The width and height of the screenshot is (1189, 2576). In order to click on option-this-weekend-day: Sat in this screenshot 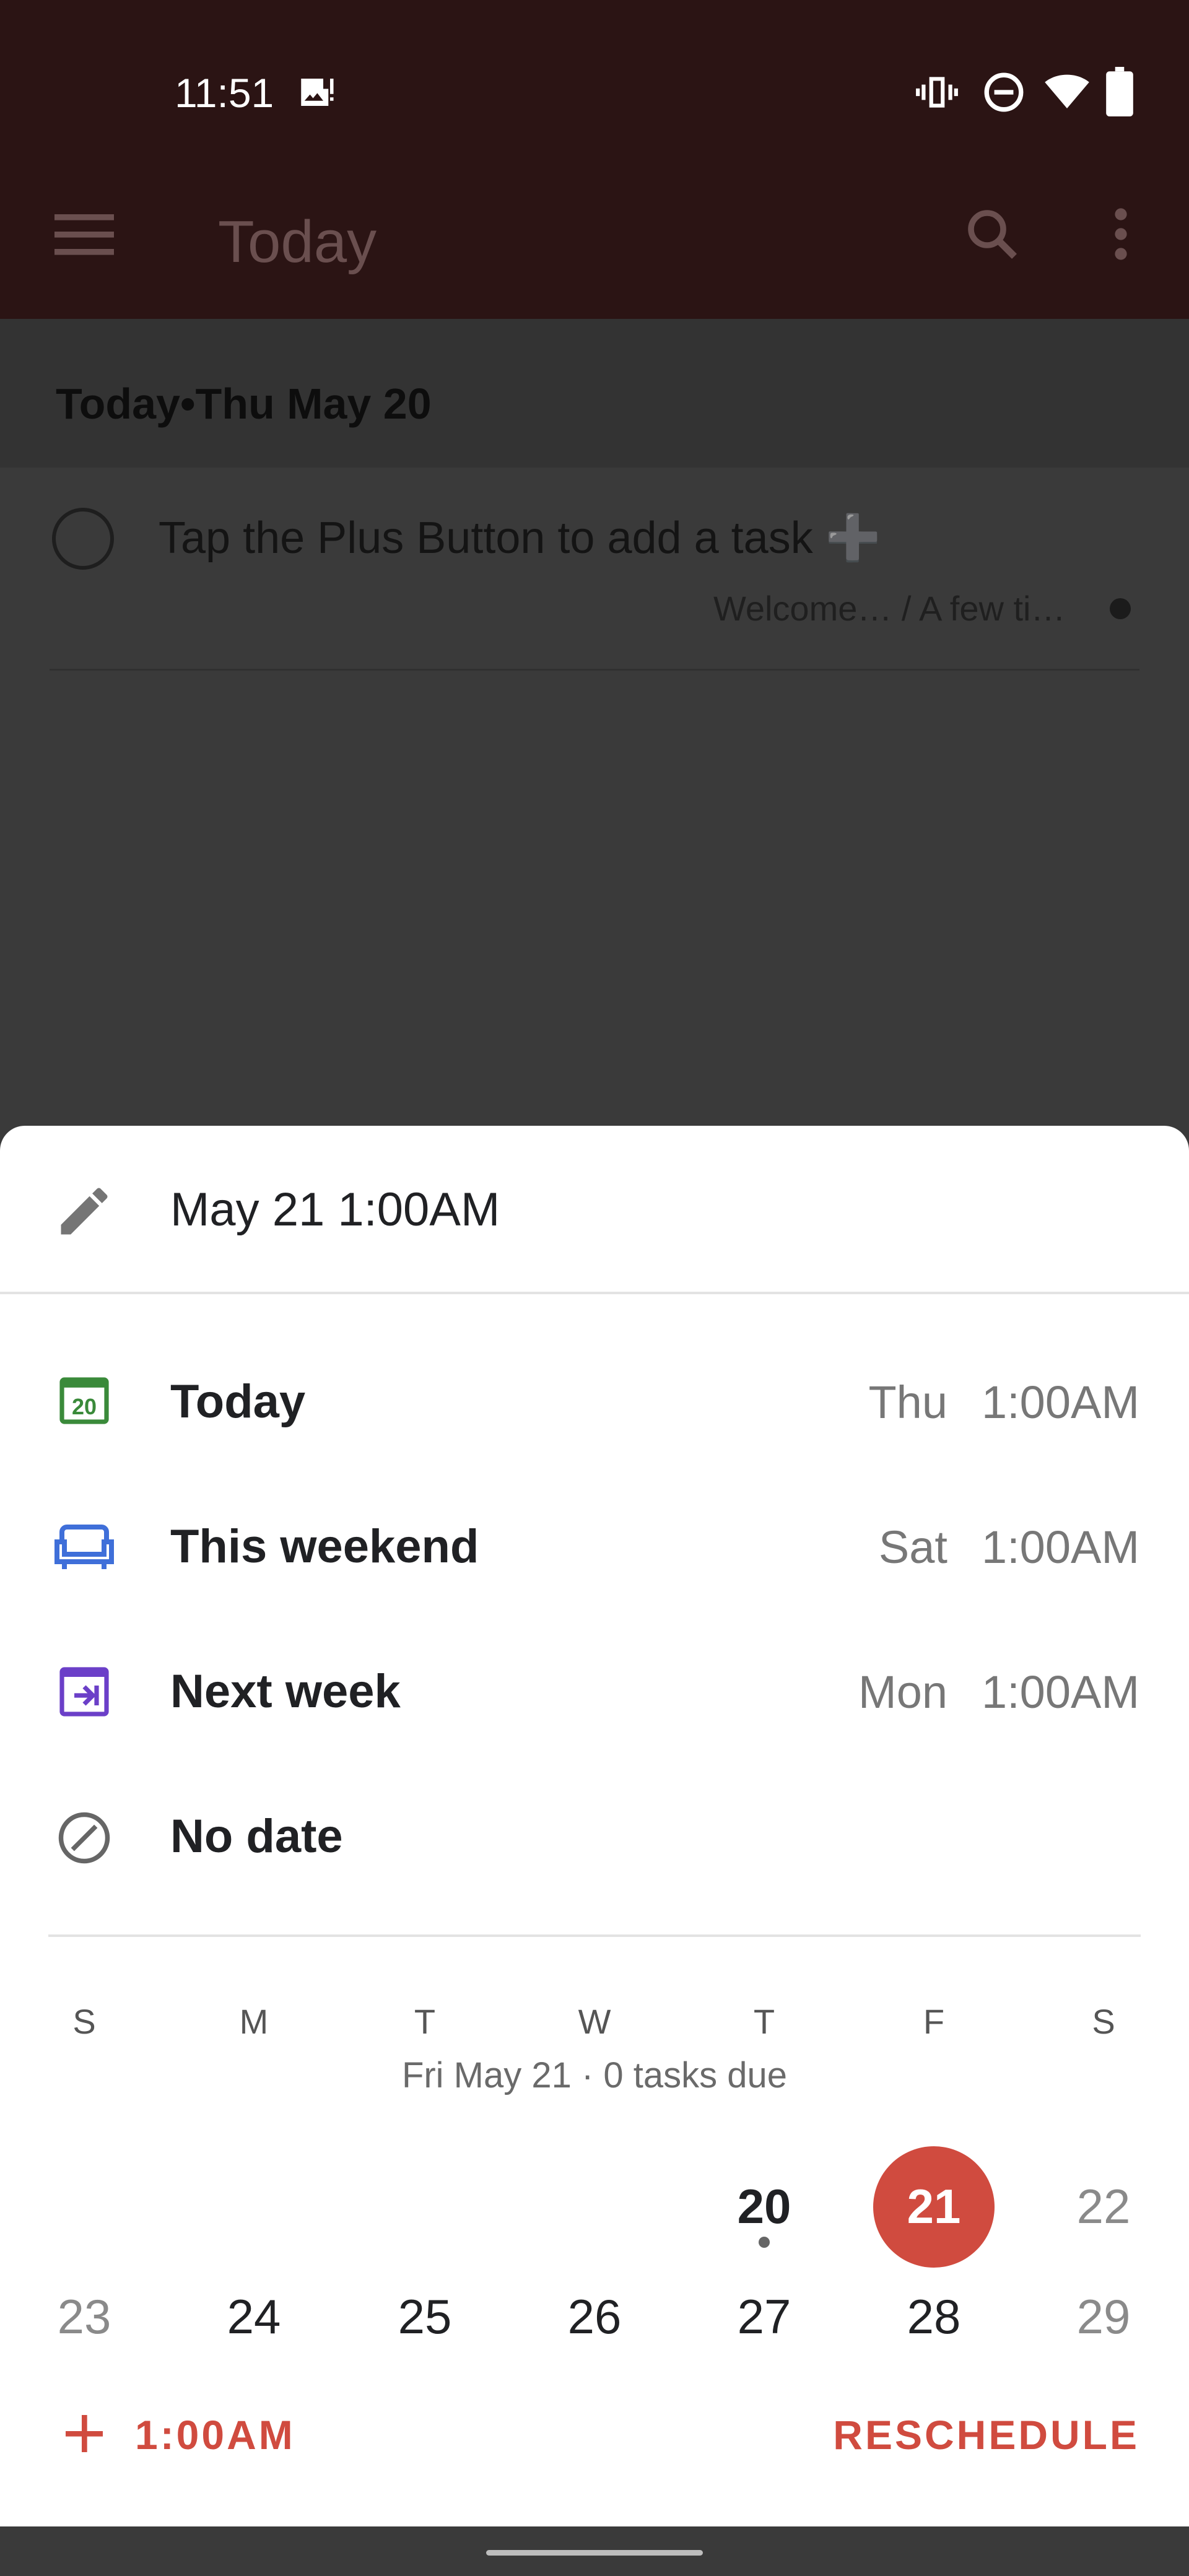, I will do `click(912, 1547)`.